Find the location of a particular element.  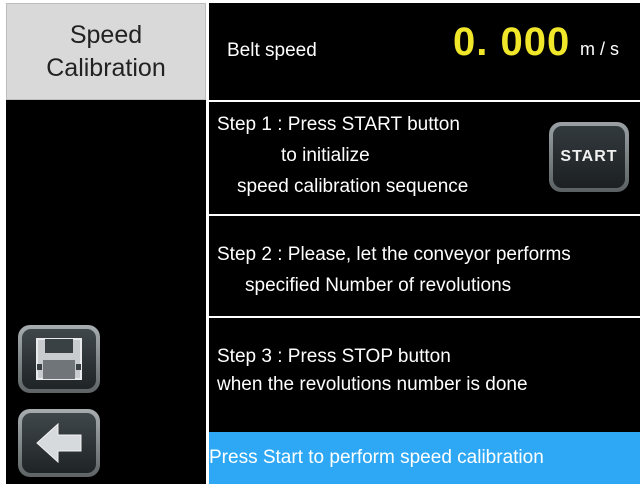

title-line-2: Calibration is located at coordinates (106, 67).